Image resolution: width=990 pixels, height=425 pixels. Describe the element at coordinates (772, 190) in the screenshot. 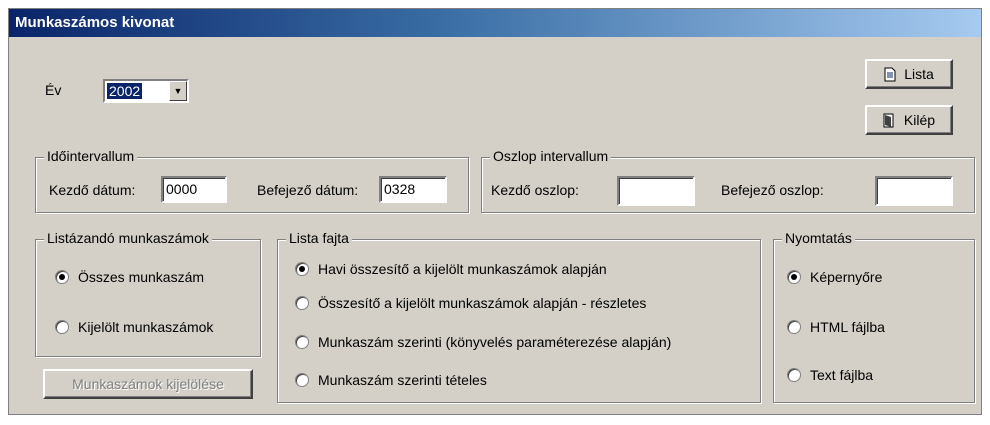

I see `end-column-label: Befejező oszlop:` at that location.